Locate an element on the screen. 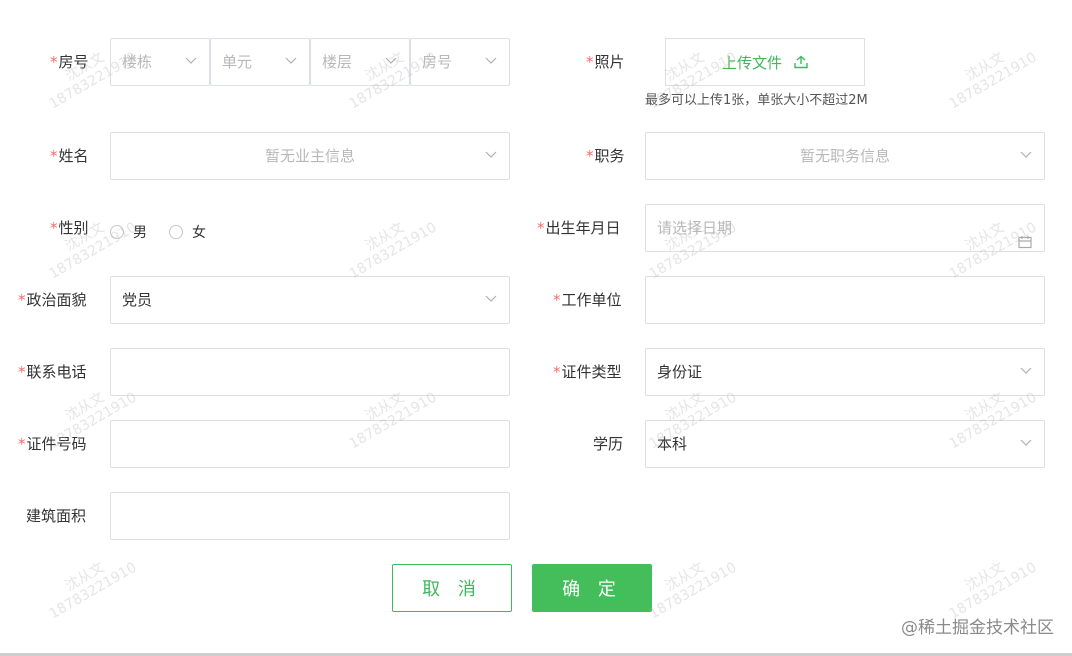  upload-file-button: 上传文件 is located at coordinates (765, 62).